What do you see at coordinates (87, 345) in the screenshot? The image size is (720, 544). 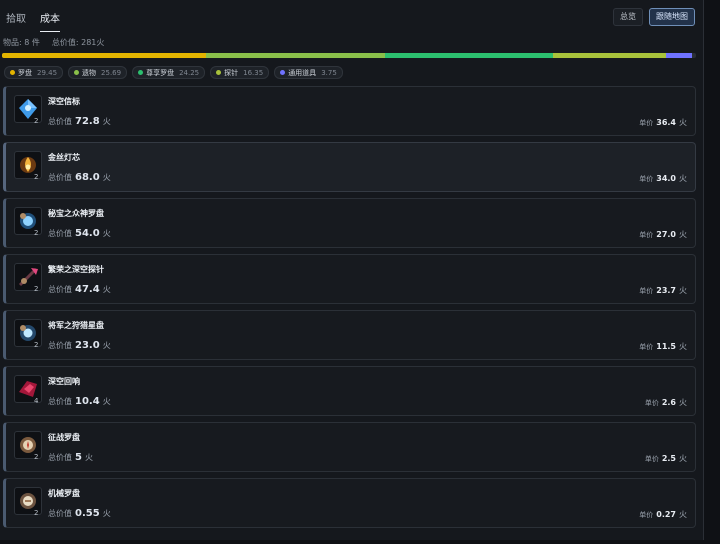 I see `item-total-value: 23.0` at bounding box center [87, 345].